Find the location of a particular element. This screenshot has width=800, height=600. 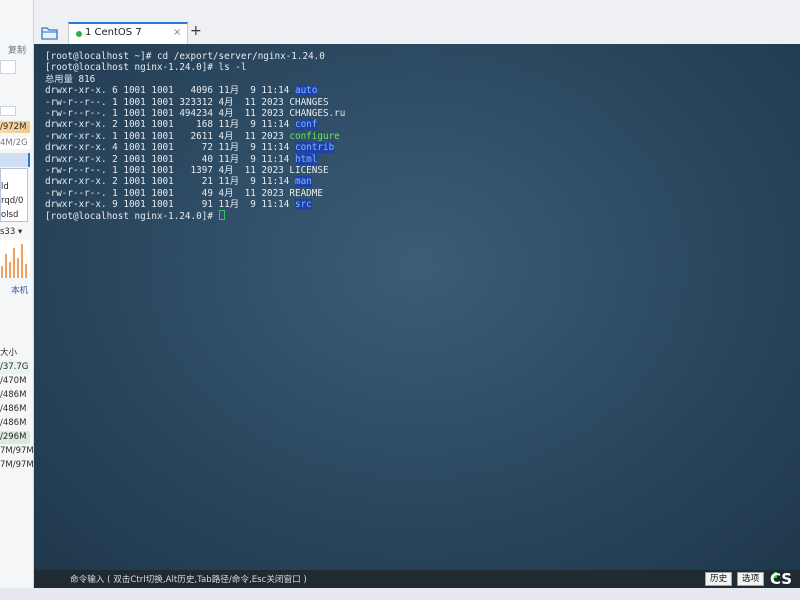

sidebar-field is located at coordinates (8, 111).